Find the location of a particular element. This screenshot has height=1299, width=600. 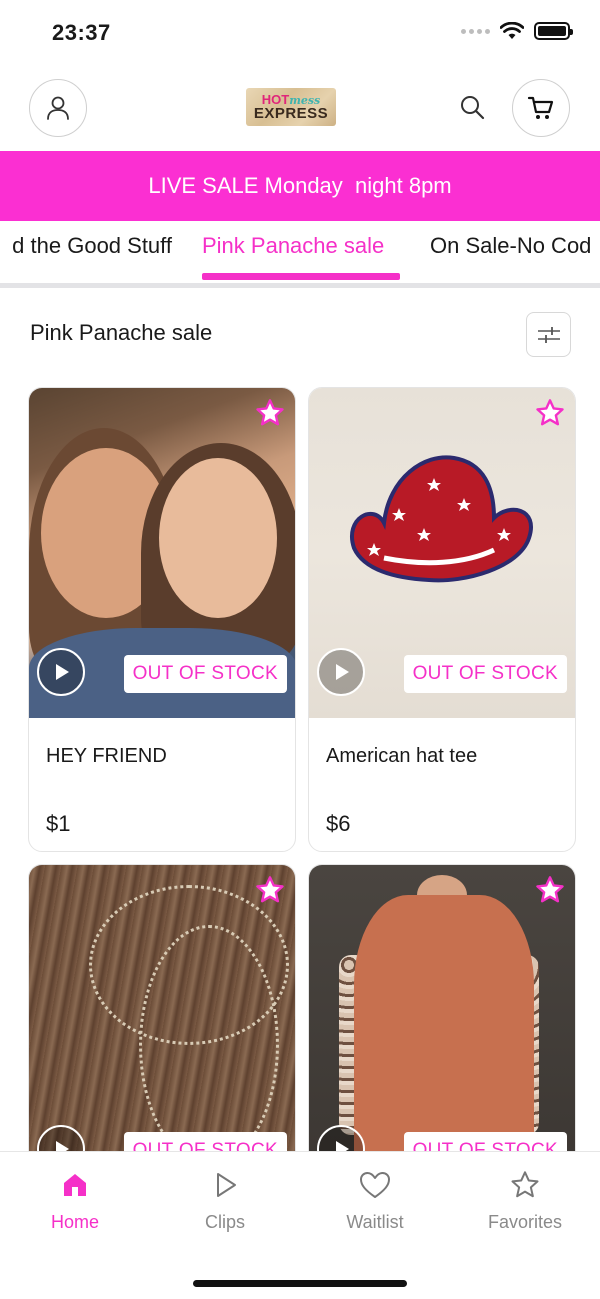

tab-clips-label: Clips is located at coordinates (224, 1222).